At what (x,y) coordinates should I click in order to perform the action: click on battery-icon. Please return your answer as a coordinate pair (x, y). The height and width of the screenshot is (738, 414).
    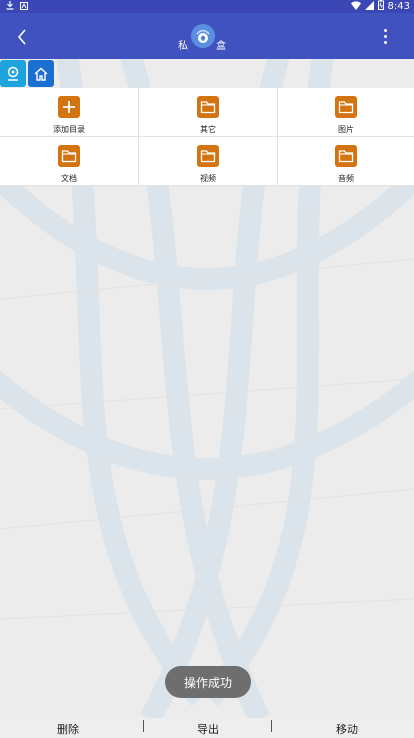
    Looking at the image, I should click on (380, 6).